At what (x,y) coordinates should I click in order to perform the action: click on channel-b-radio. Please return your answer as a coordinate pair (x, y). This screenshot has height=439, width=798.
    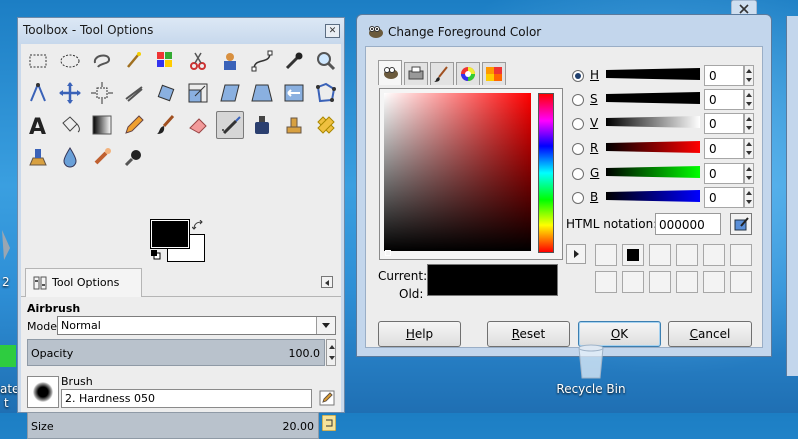
    Looking at the image, I should click on (578, 198).